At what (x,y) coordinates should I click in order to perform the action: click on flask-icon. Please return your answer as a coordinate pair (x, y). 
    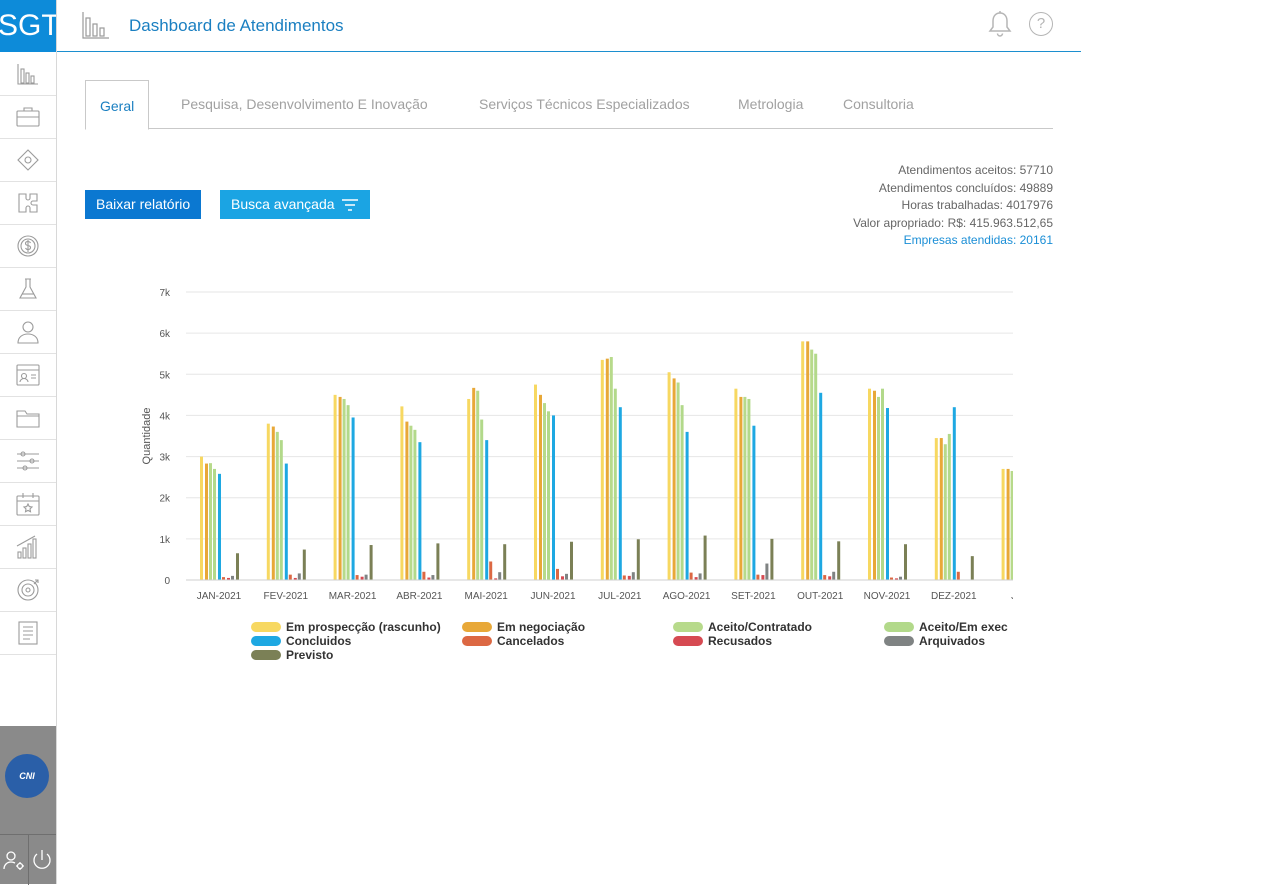
    Looking at the image, I should click on (28, 288).